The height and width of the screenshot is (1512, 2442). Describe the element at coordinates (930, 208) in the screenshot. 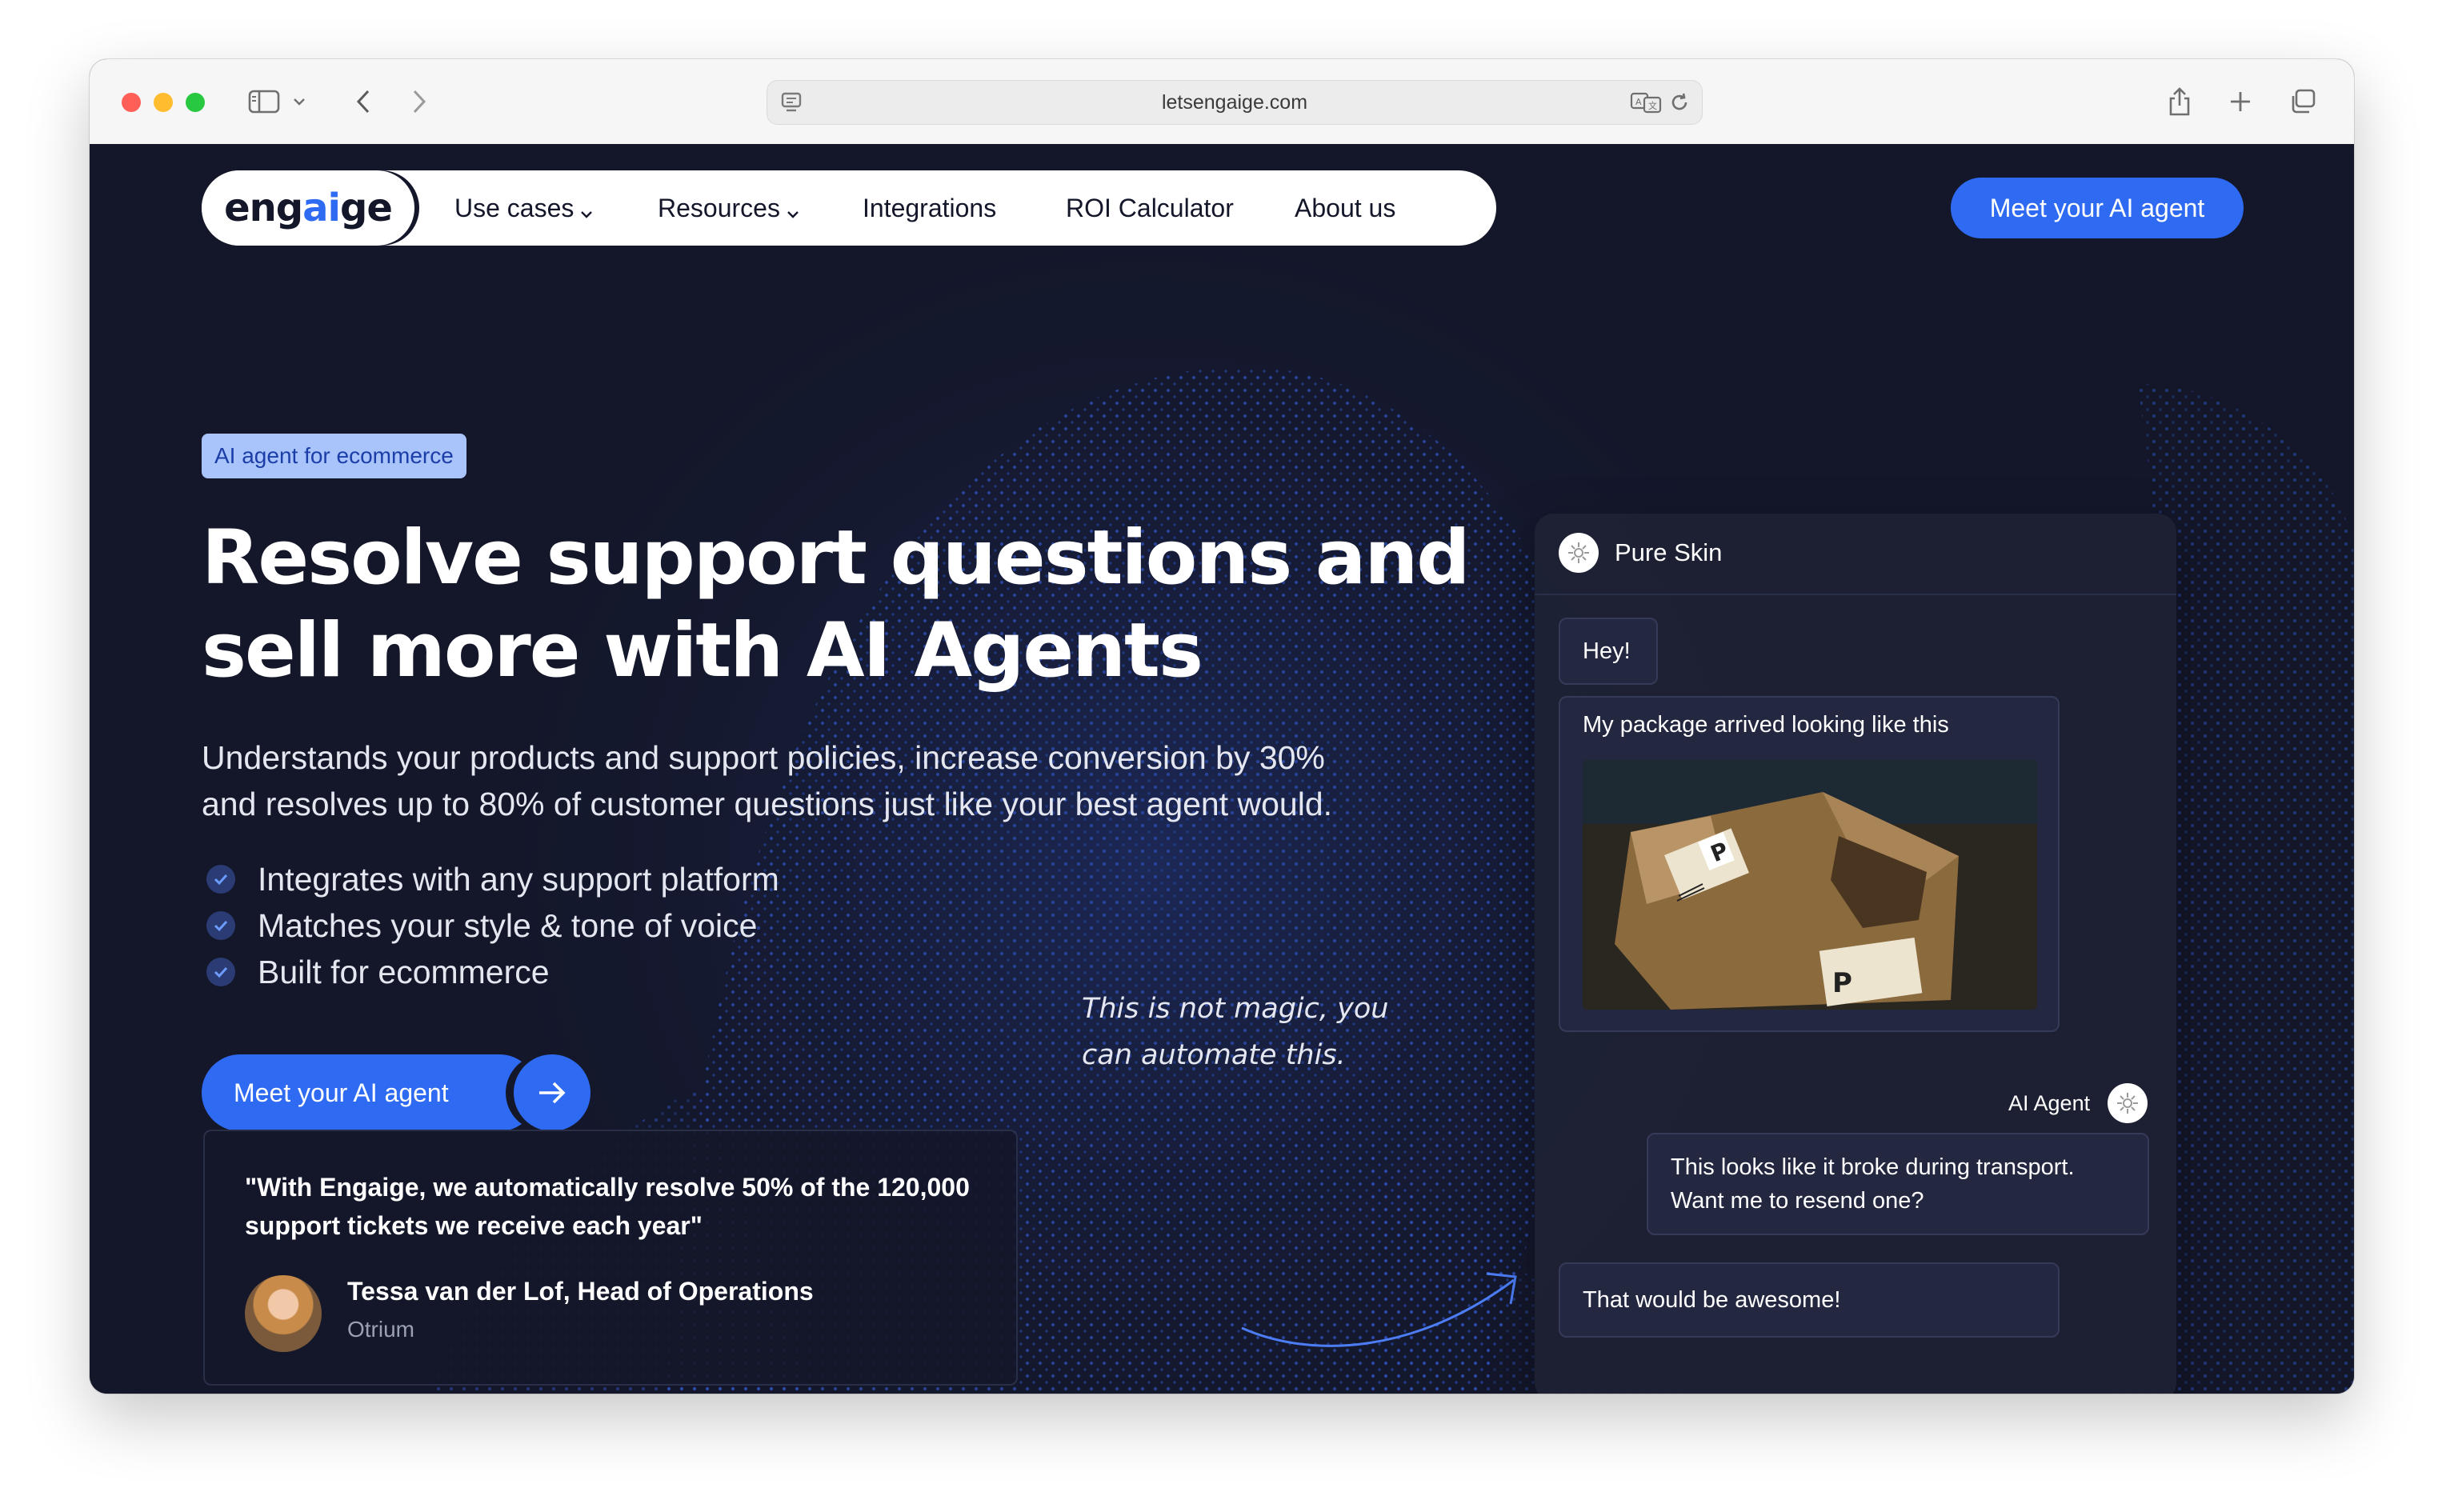

I see `nav-item-integrations: Integrations` at that location.